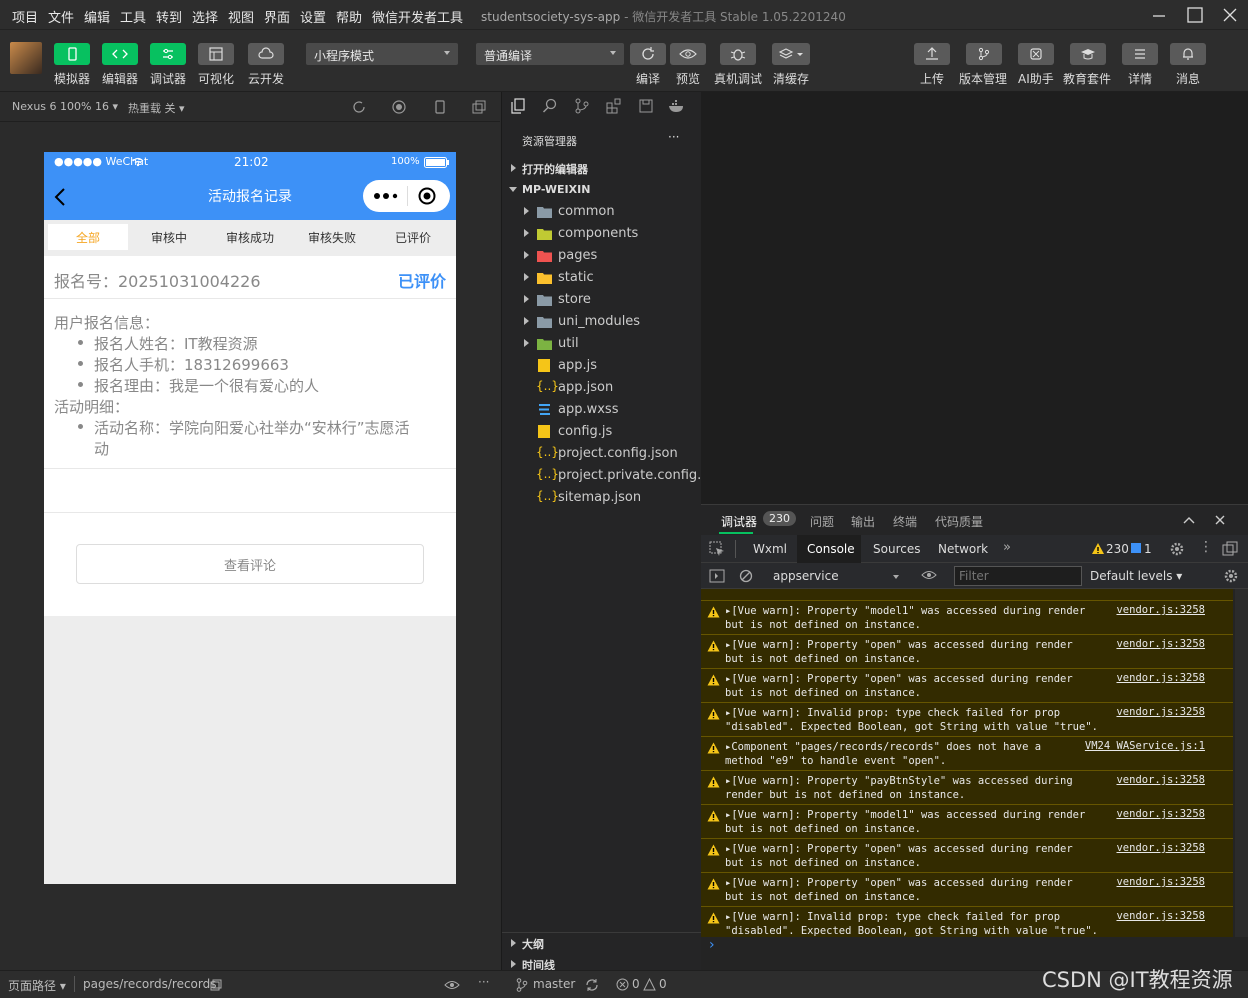  I want to click on menu-help: 帮助, so click(349, 16).